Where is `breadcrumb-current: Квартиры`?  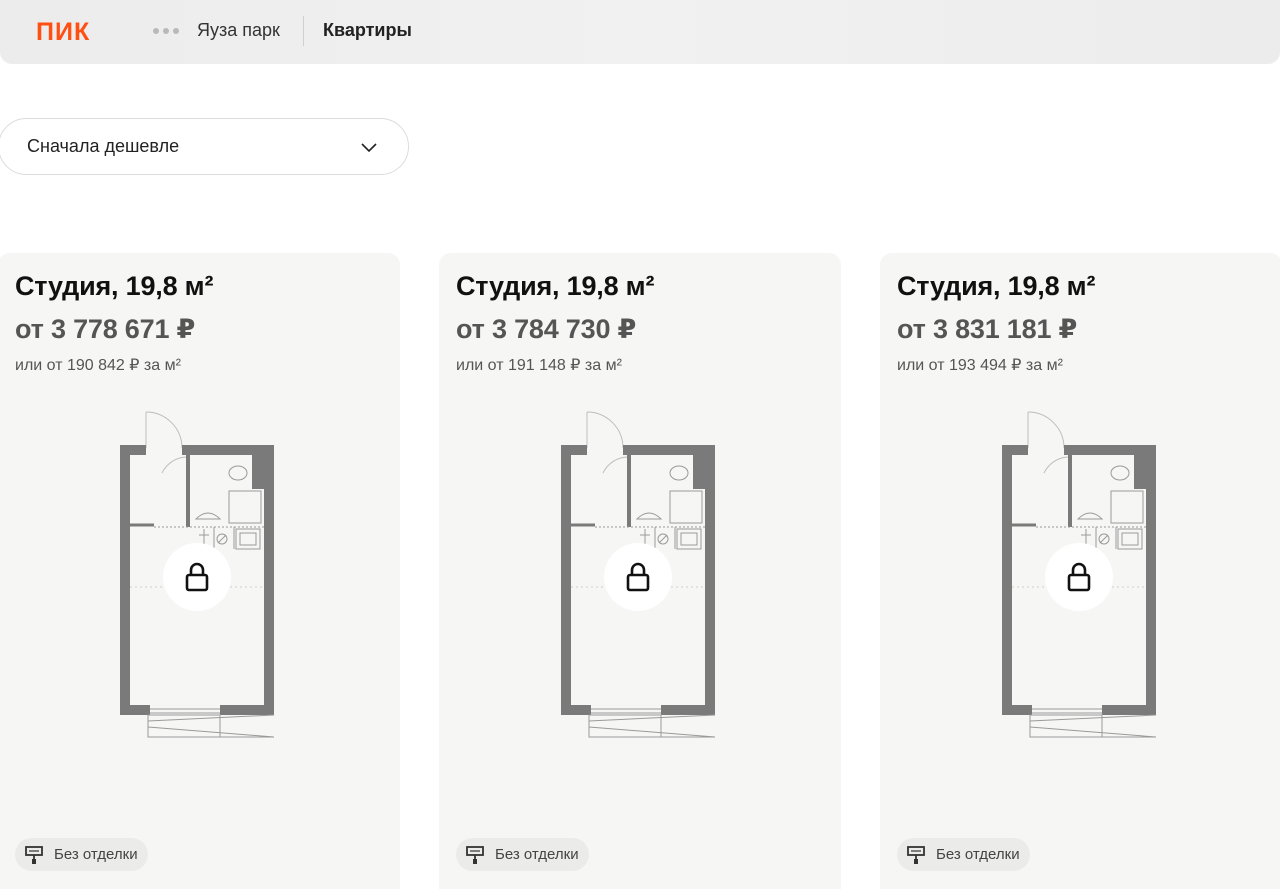
breadcrumb-current: Квартиры is located at coordinates (367, 30).